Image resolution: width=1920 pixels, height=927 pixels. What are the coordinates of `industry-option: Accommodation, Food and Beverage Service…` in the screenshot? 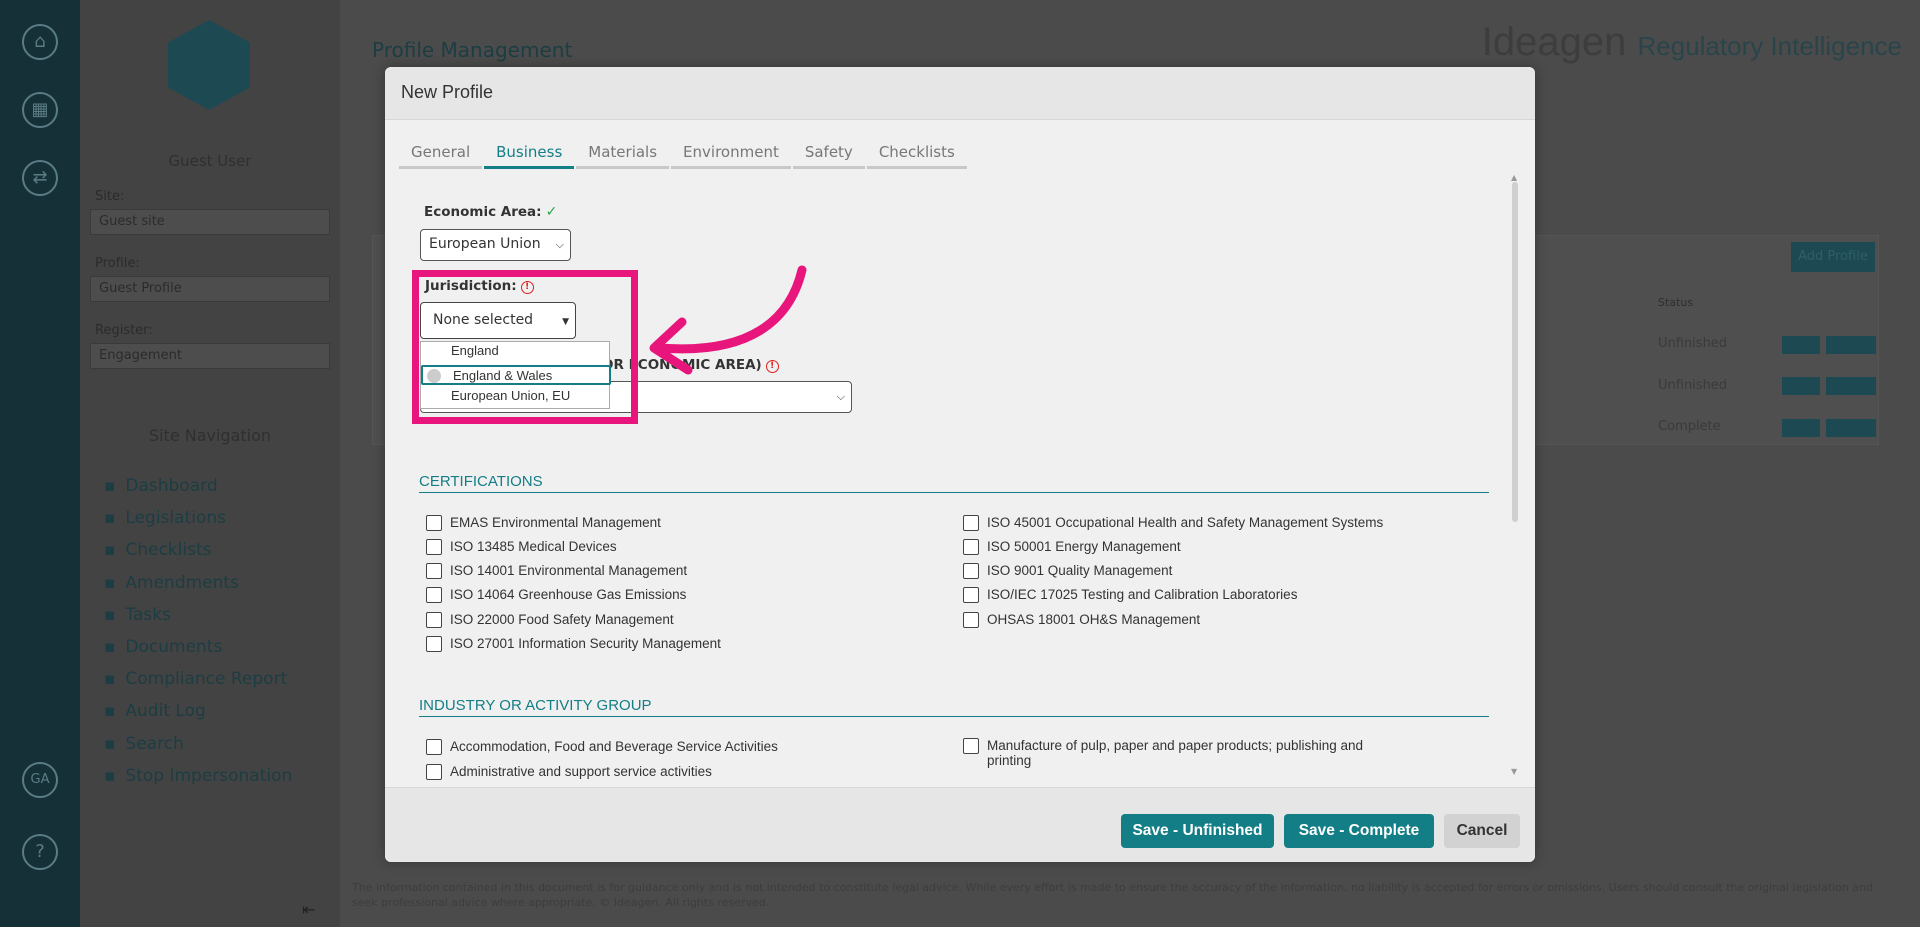 It's located at (602, 747).